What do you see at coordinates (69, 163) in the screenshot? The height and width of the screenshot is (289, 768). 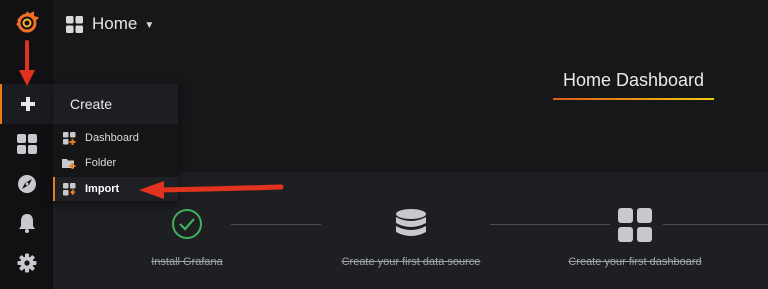 I see `folder-add-icon` at bounding box center [69, 163].